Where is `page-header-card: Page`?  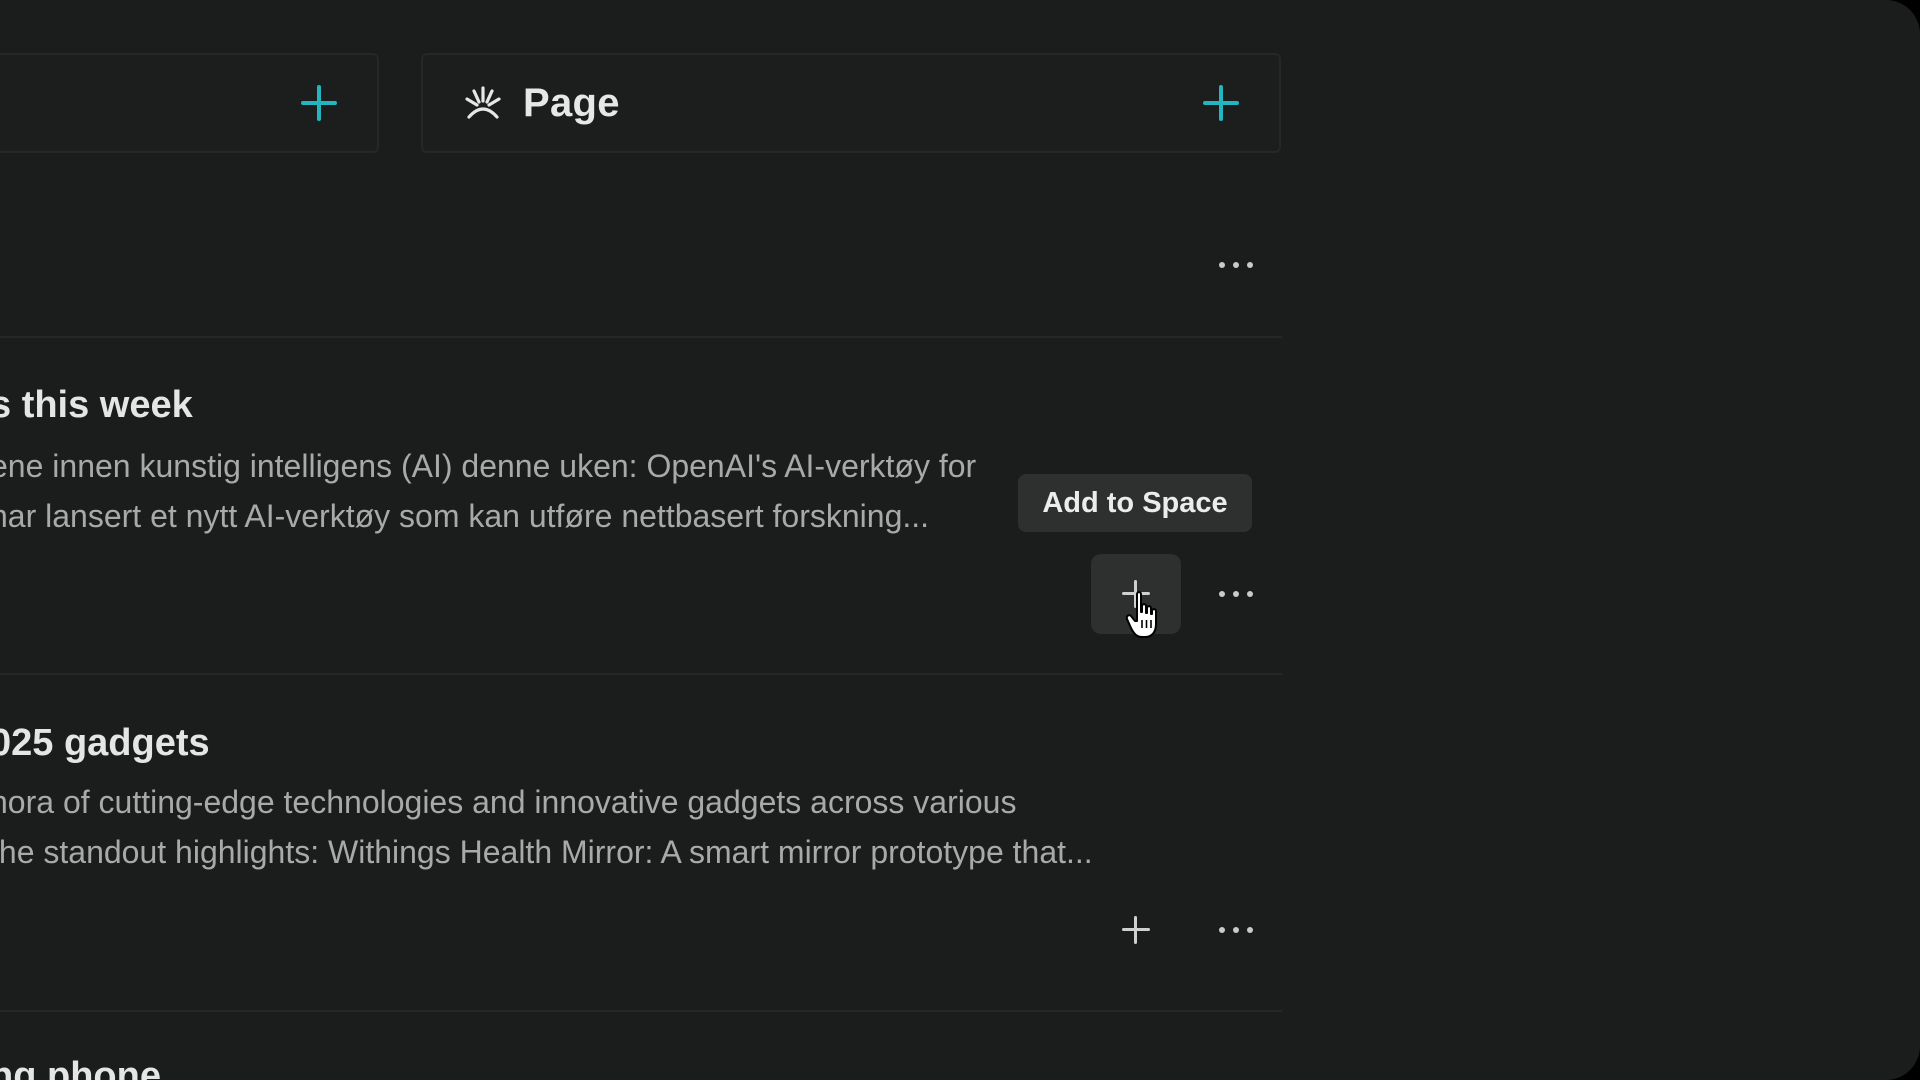
page-header-card: Page is located at coordinates (851, 103).